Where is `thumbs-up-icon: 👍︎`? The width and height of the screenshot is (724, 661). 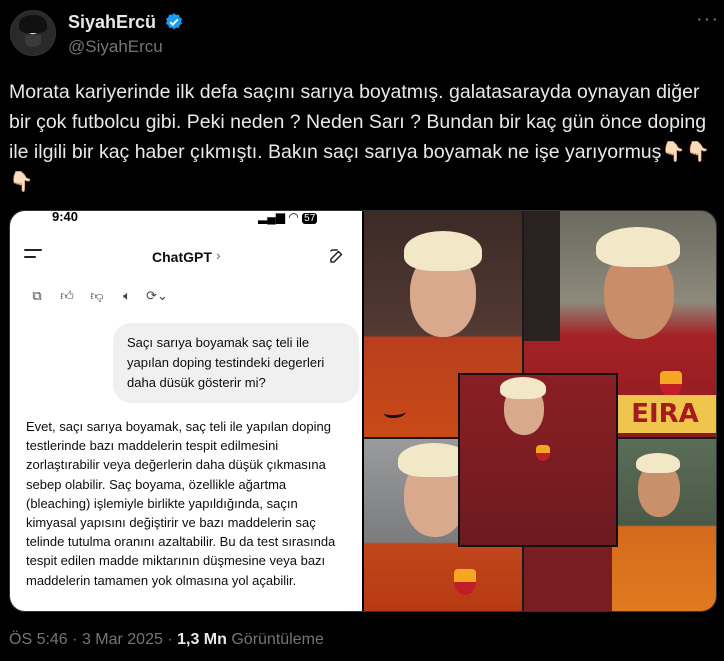
thumbs-up-icon: 👍︎ is located at coordinates (67, 296).